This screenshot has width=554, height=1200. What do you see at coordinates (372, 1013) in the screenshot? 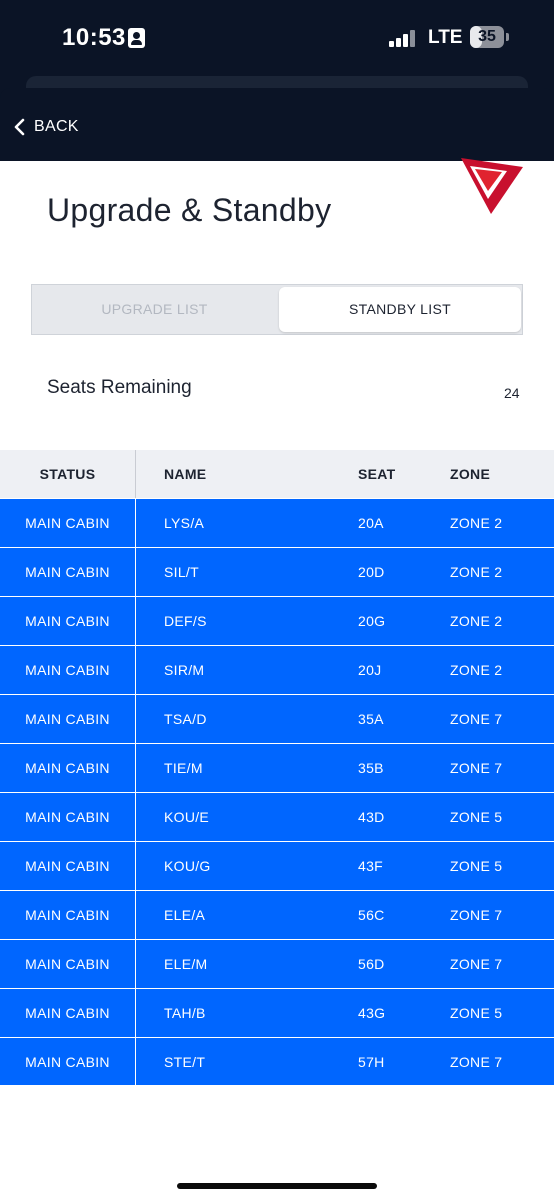
I see `seat-cell: 43G` at bounding box center [372, 1013].